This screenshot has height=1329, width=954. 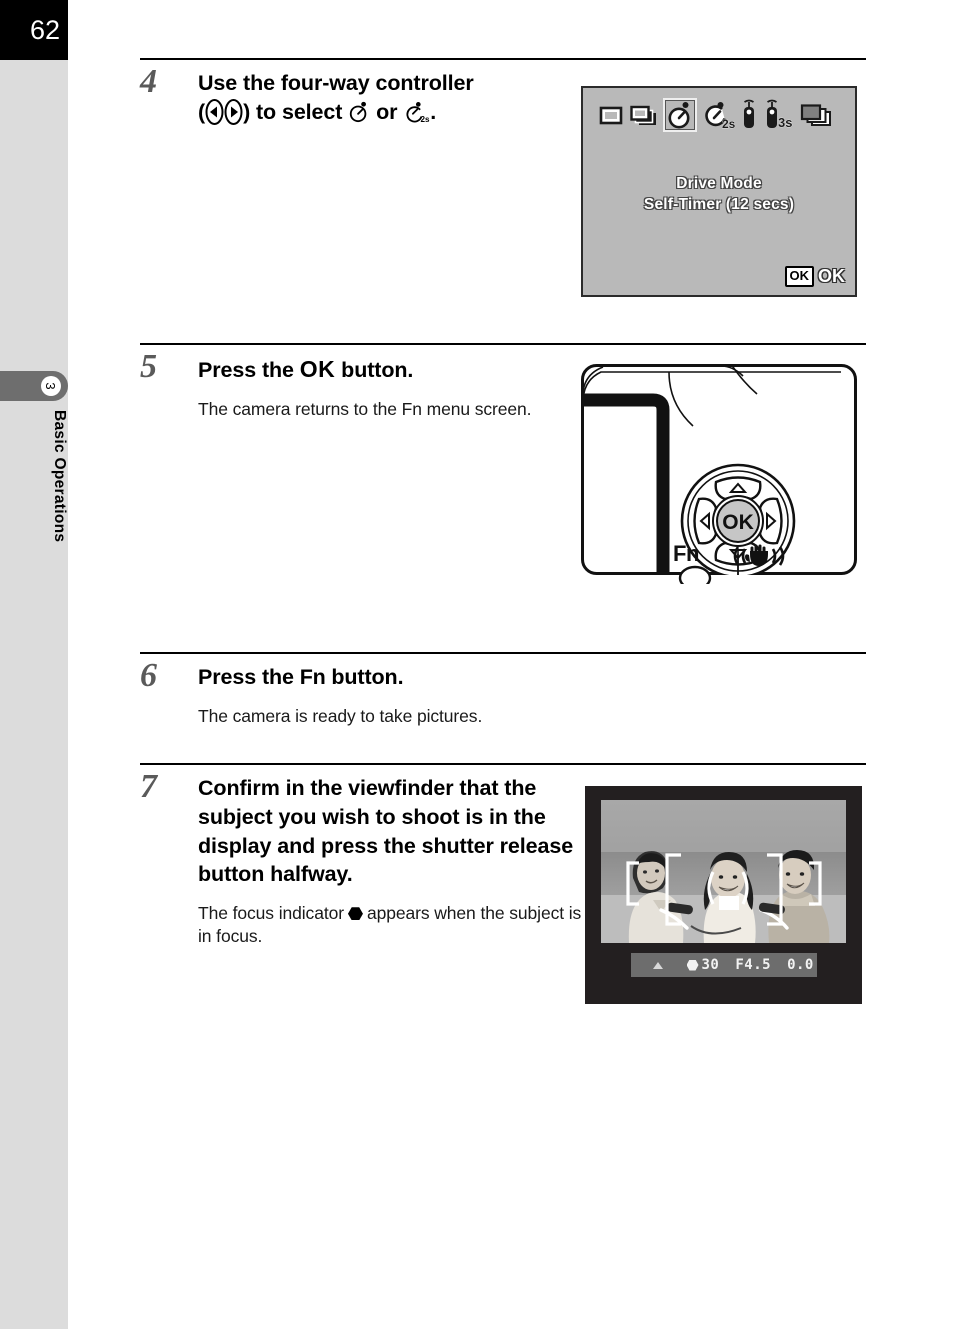 I want to click on step-number: 4, so click(x=148, y=81).